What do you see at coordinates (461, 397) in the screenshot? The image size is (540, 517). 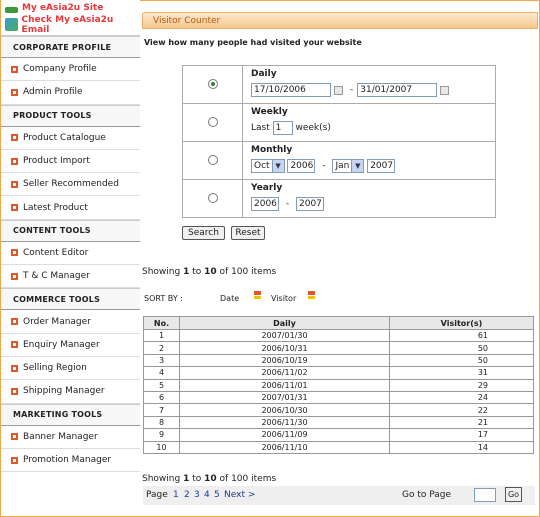 I see `row-visitors: 24` at bounding box center [461, 397].